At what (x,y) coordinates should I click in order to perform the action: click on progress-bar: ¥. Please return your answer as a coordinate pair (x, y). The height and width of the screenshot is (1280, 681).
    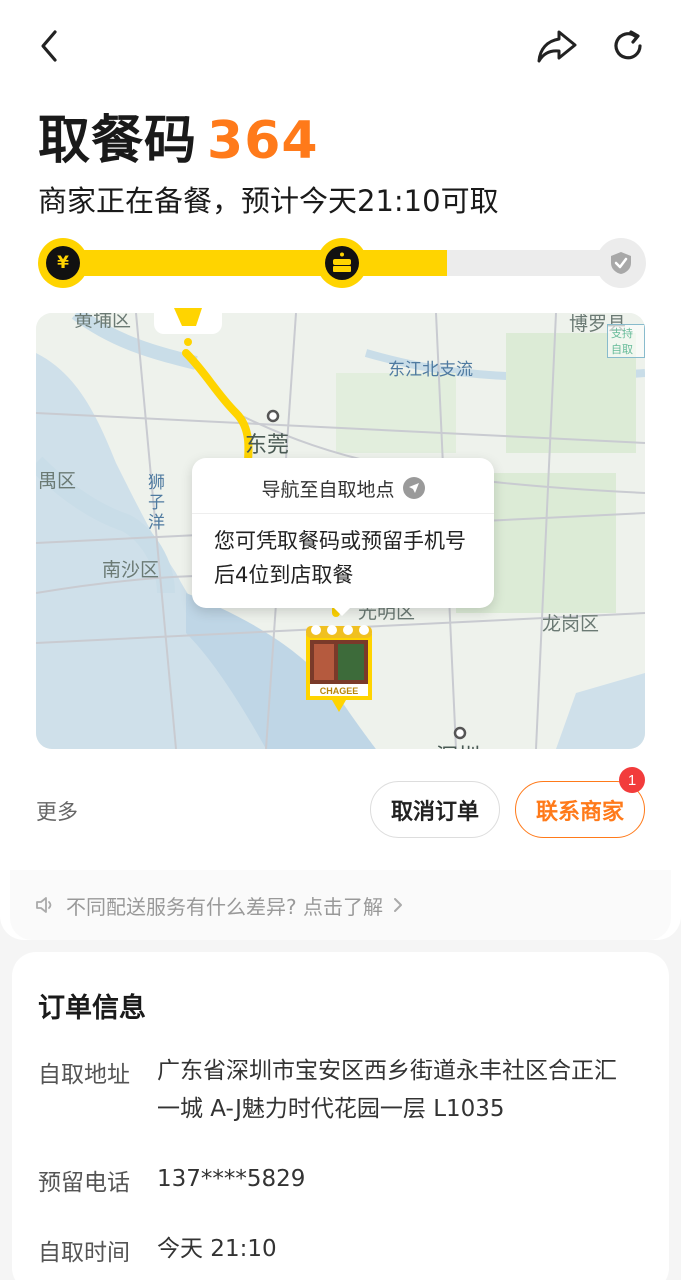
    Looking at the image, I should click on (342, 263).